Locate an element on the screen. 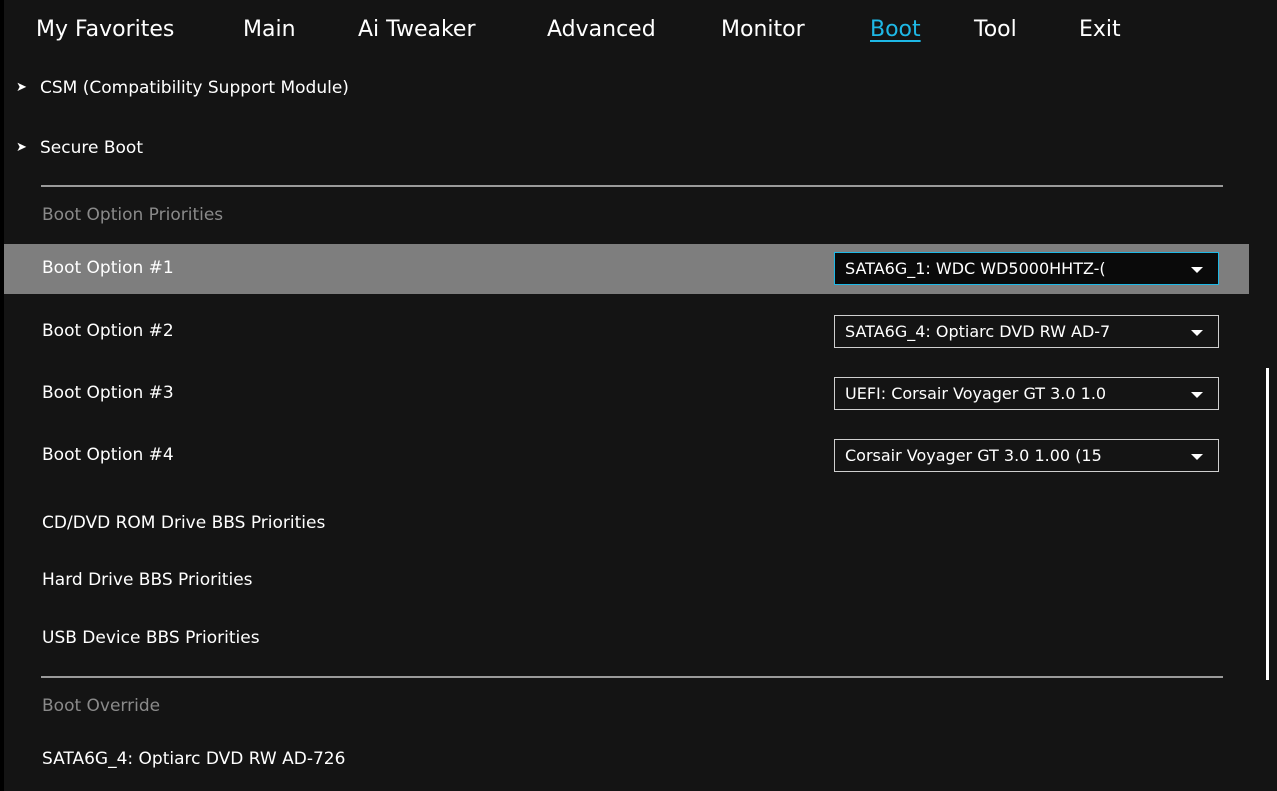  section-header-boot-override: Boot Override is located at coordinates (640, 707).